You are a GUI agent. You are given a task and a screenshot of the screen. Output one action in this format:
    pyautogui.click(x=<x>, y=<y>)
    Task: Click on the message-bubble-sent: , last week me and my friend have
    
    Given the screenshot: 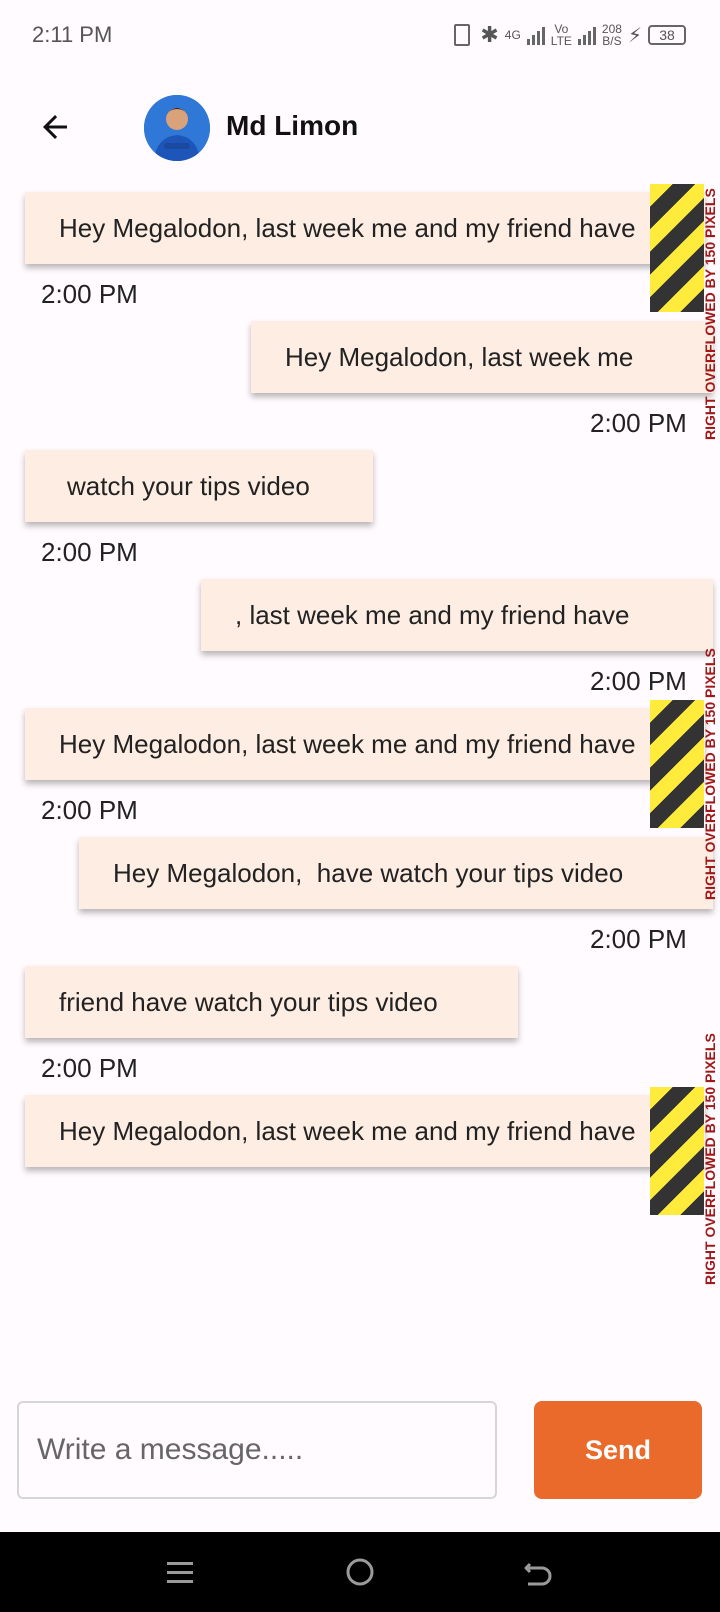 What is the action you would take?
    pyautogui.click(x=457, y=615)
    